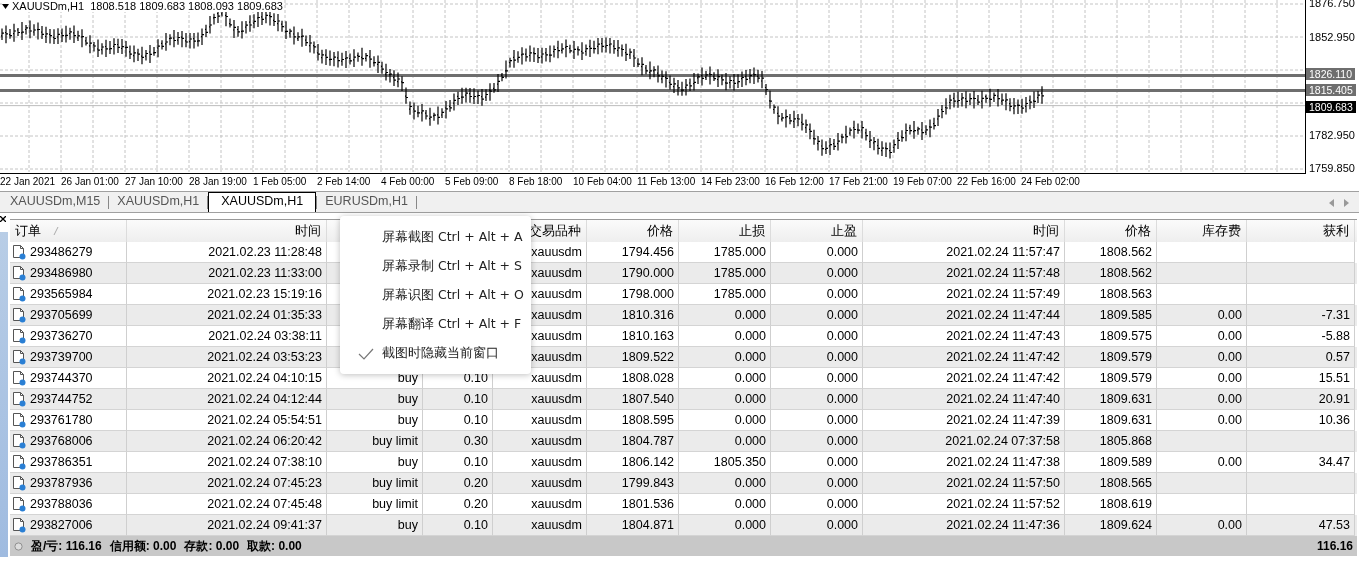  What do you see at coordinates (923, 181) in the screenshot?
I see `time-label: 19 Feb 07:00` at bounding box center [923, 181].